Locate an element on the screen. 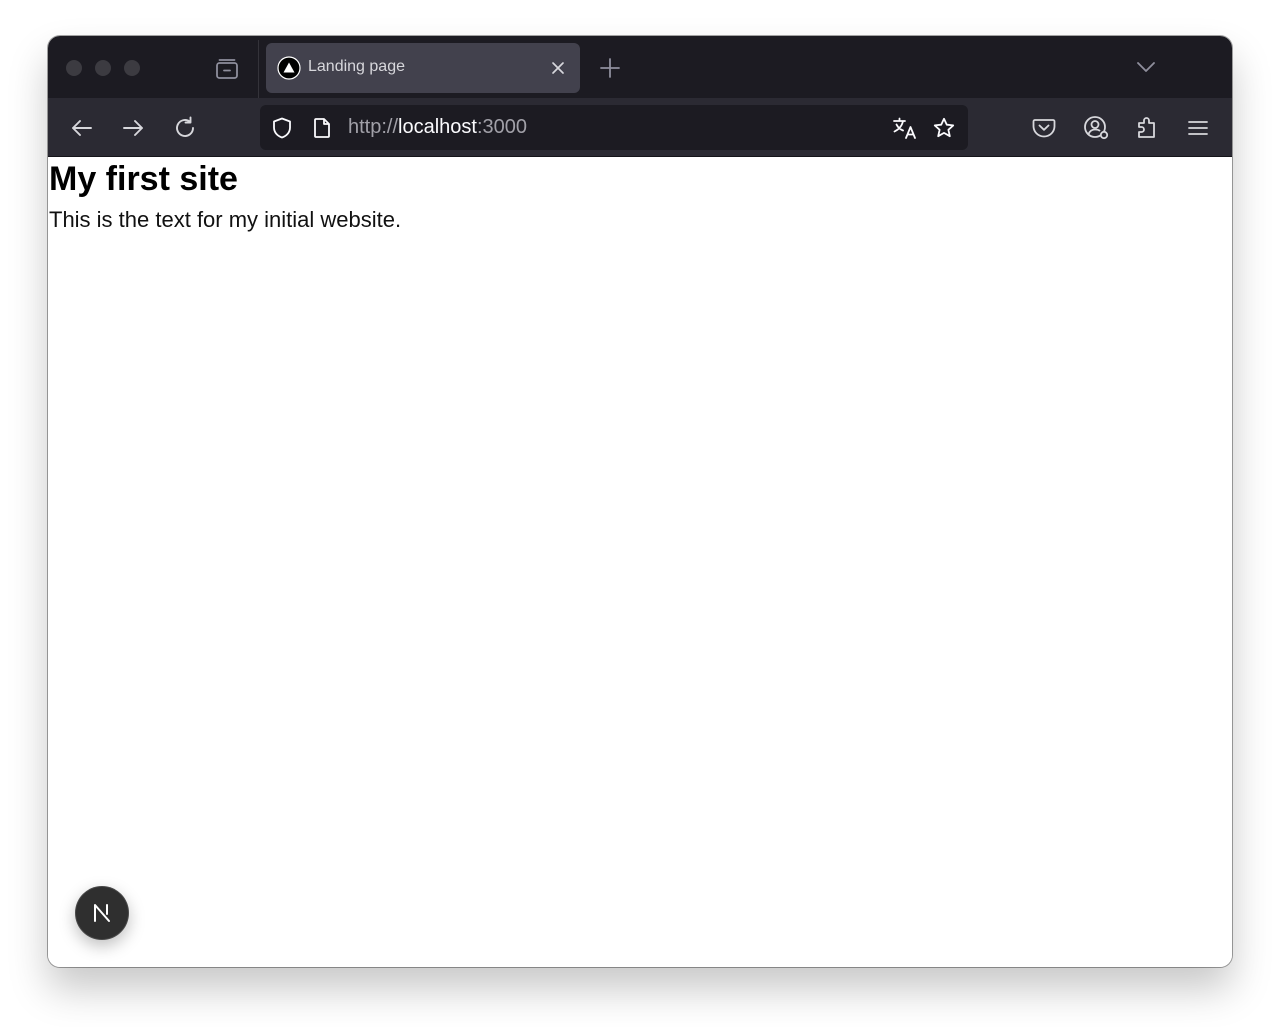 This screenshot has width=1280, height=1027. tab-title: Landing page is located at coordinates (356, 66).